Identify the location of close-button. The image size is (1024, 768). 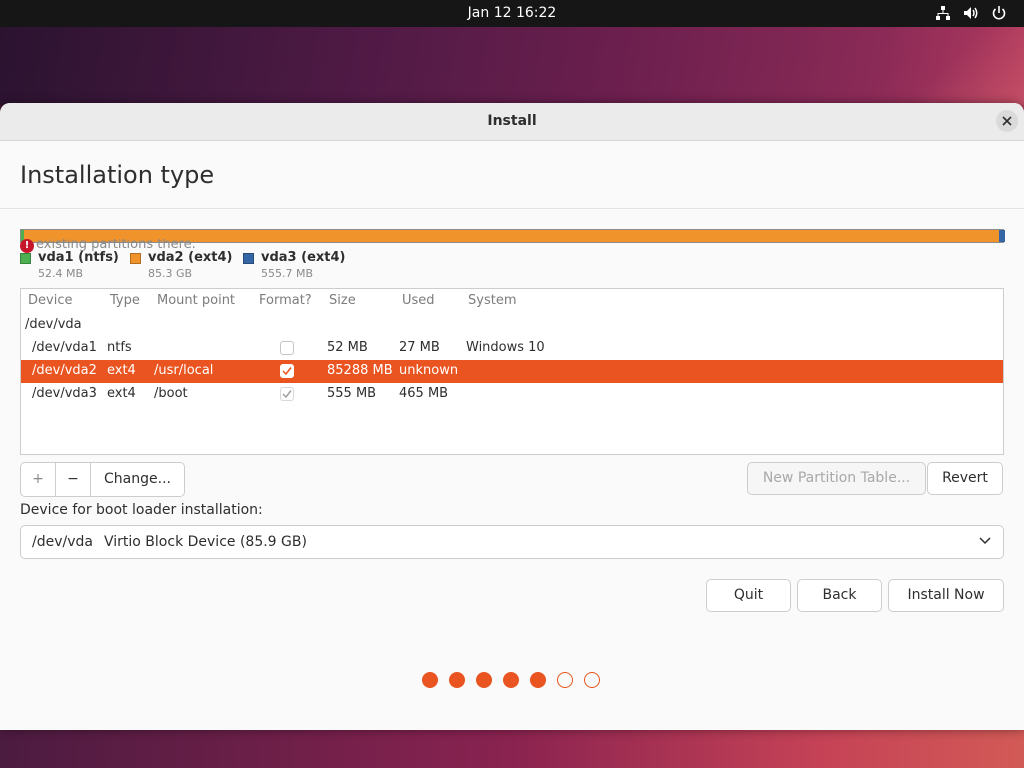
(1007, 121).